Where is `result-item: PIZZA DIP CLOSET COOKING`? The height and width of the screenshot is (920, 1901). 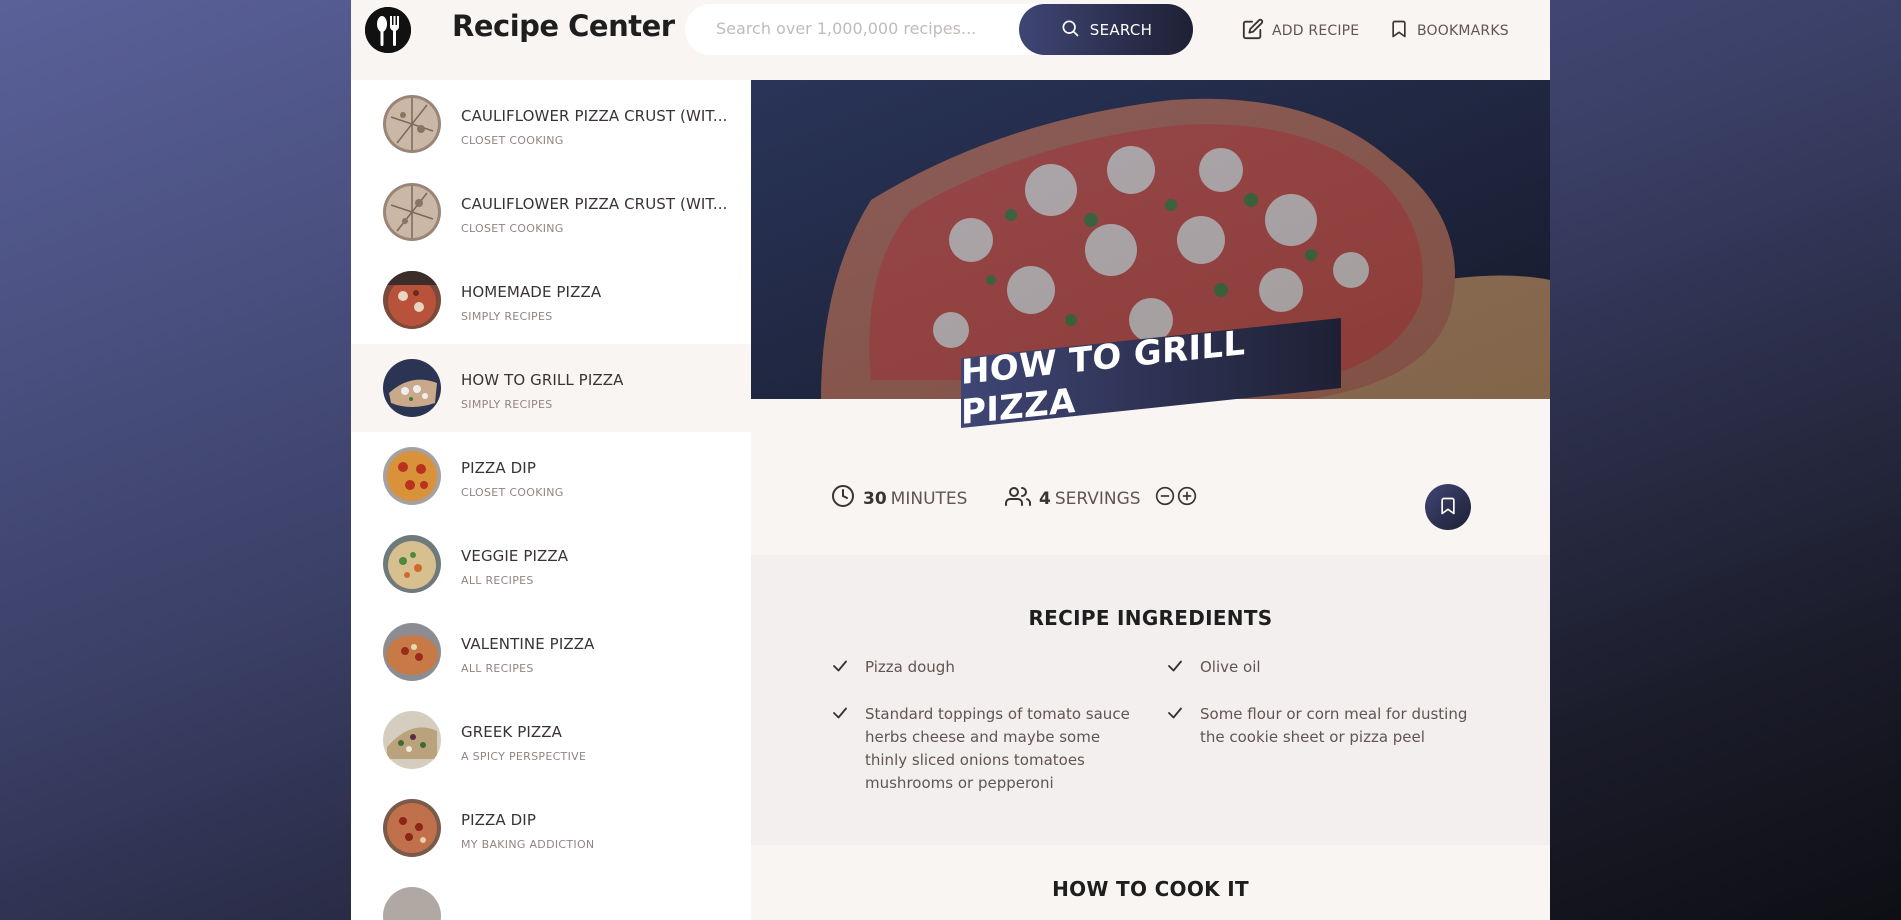
result-item: PIZZA DIP CLOSET COOKING is located at coordinates (551, 476).